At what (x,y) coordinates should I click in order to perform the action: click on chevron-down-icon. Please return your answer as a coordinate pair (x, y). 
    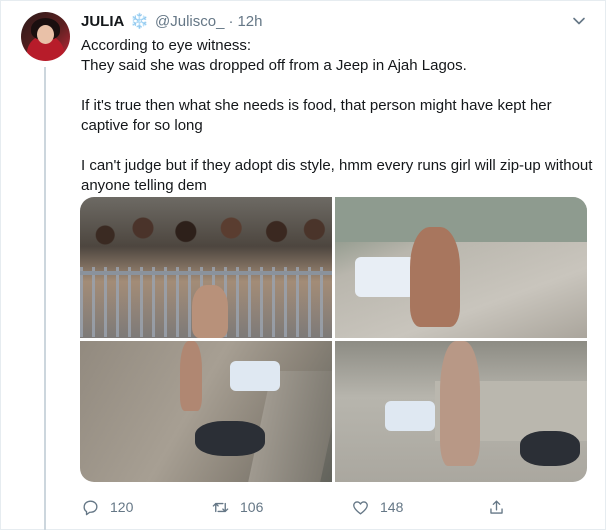
    Looking at the image, I should click on (579, 21).